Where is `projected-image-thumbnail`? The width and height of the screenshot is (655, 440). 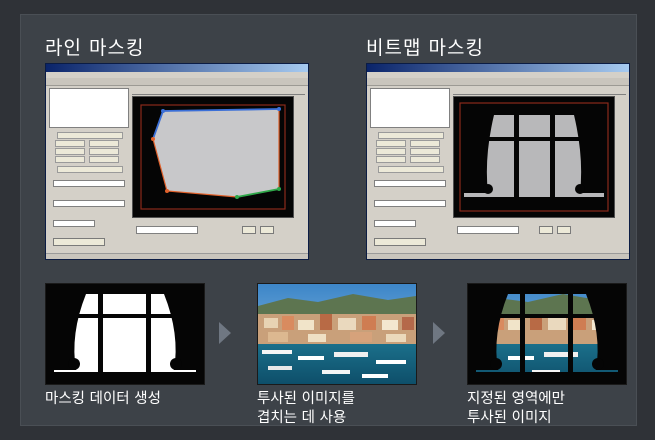 projected-image-thumbnail is located at coordinates (337, 334).